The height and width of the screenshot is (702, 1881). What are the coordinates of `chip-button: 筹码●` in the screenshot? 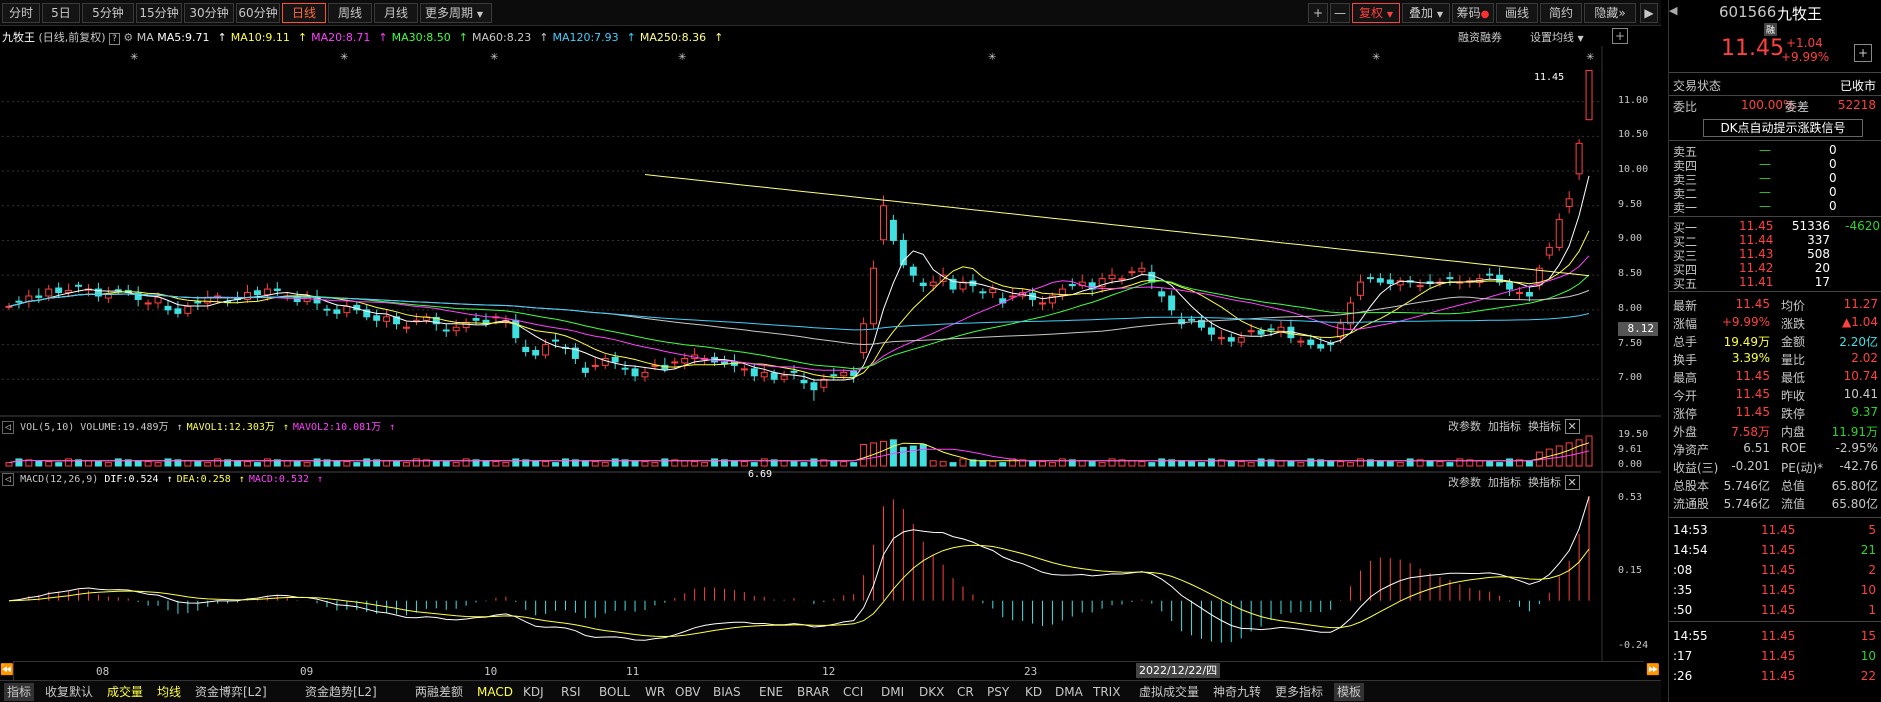 It's located at (1473, 13).